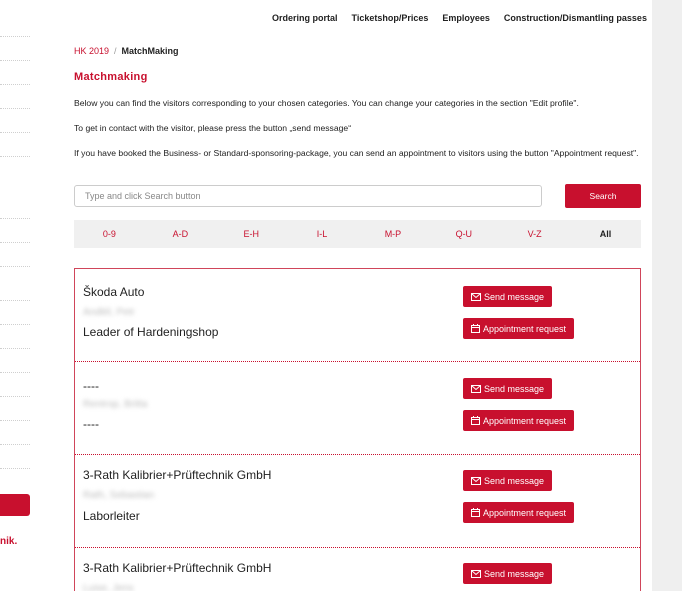 This screenshot has width=682, height=591. What do you see at coordinates (534, 234) in the screenshot?
I see `filter-v-z: V-Z` at bounding box center [534, 234].